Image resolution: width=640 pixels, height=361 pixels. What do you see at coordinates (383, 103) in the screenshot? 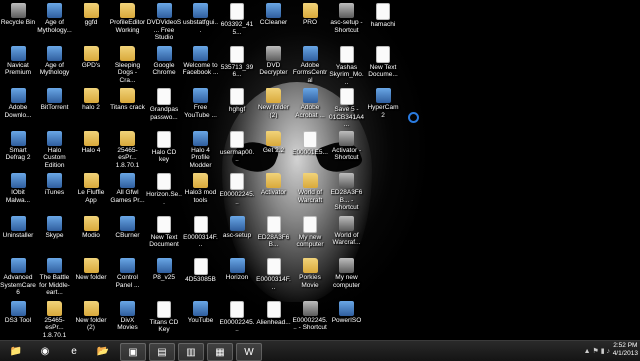
I see `desktop-icon-hypercam2: HyperCam 2` at bounding box center [383, 103].